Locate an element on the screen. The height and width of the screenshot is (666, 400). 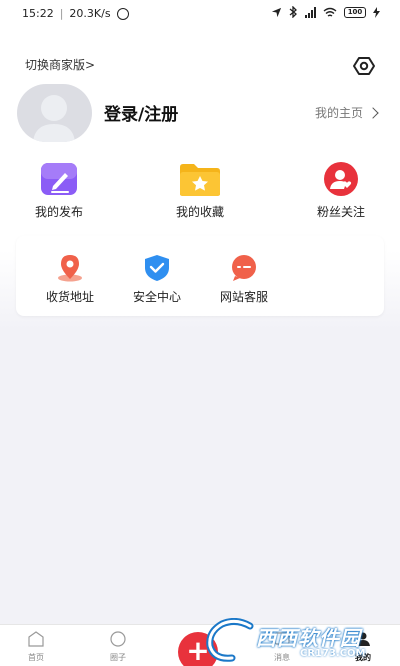
my-posts-button: 我的发布 is located at coordinates (59, 191).